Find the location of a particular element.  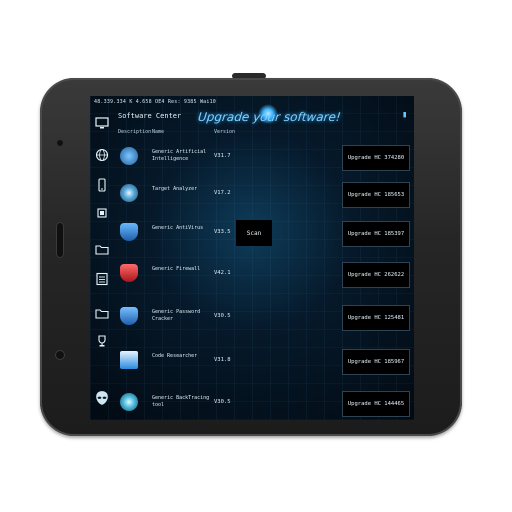

upgrade-button: Upgrade HC 185653 is located at coordinates (376, 195).